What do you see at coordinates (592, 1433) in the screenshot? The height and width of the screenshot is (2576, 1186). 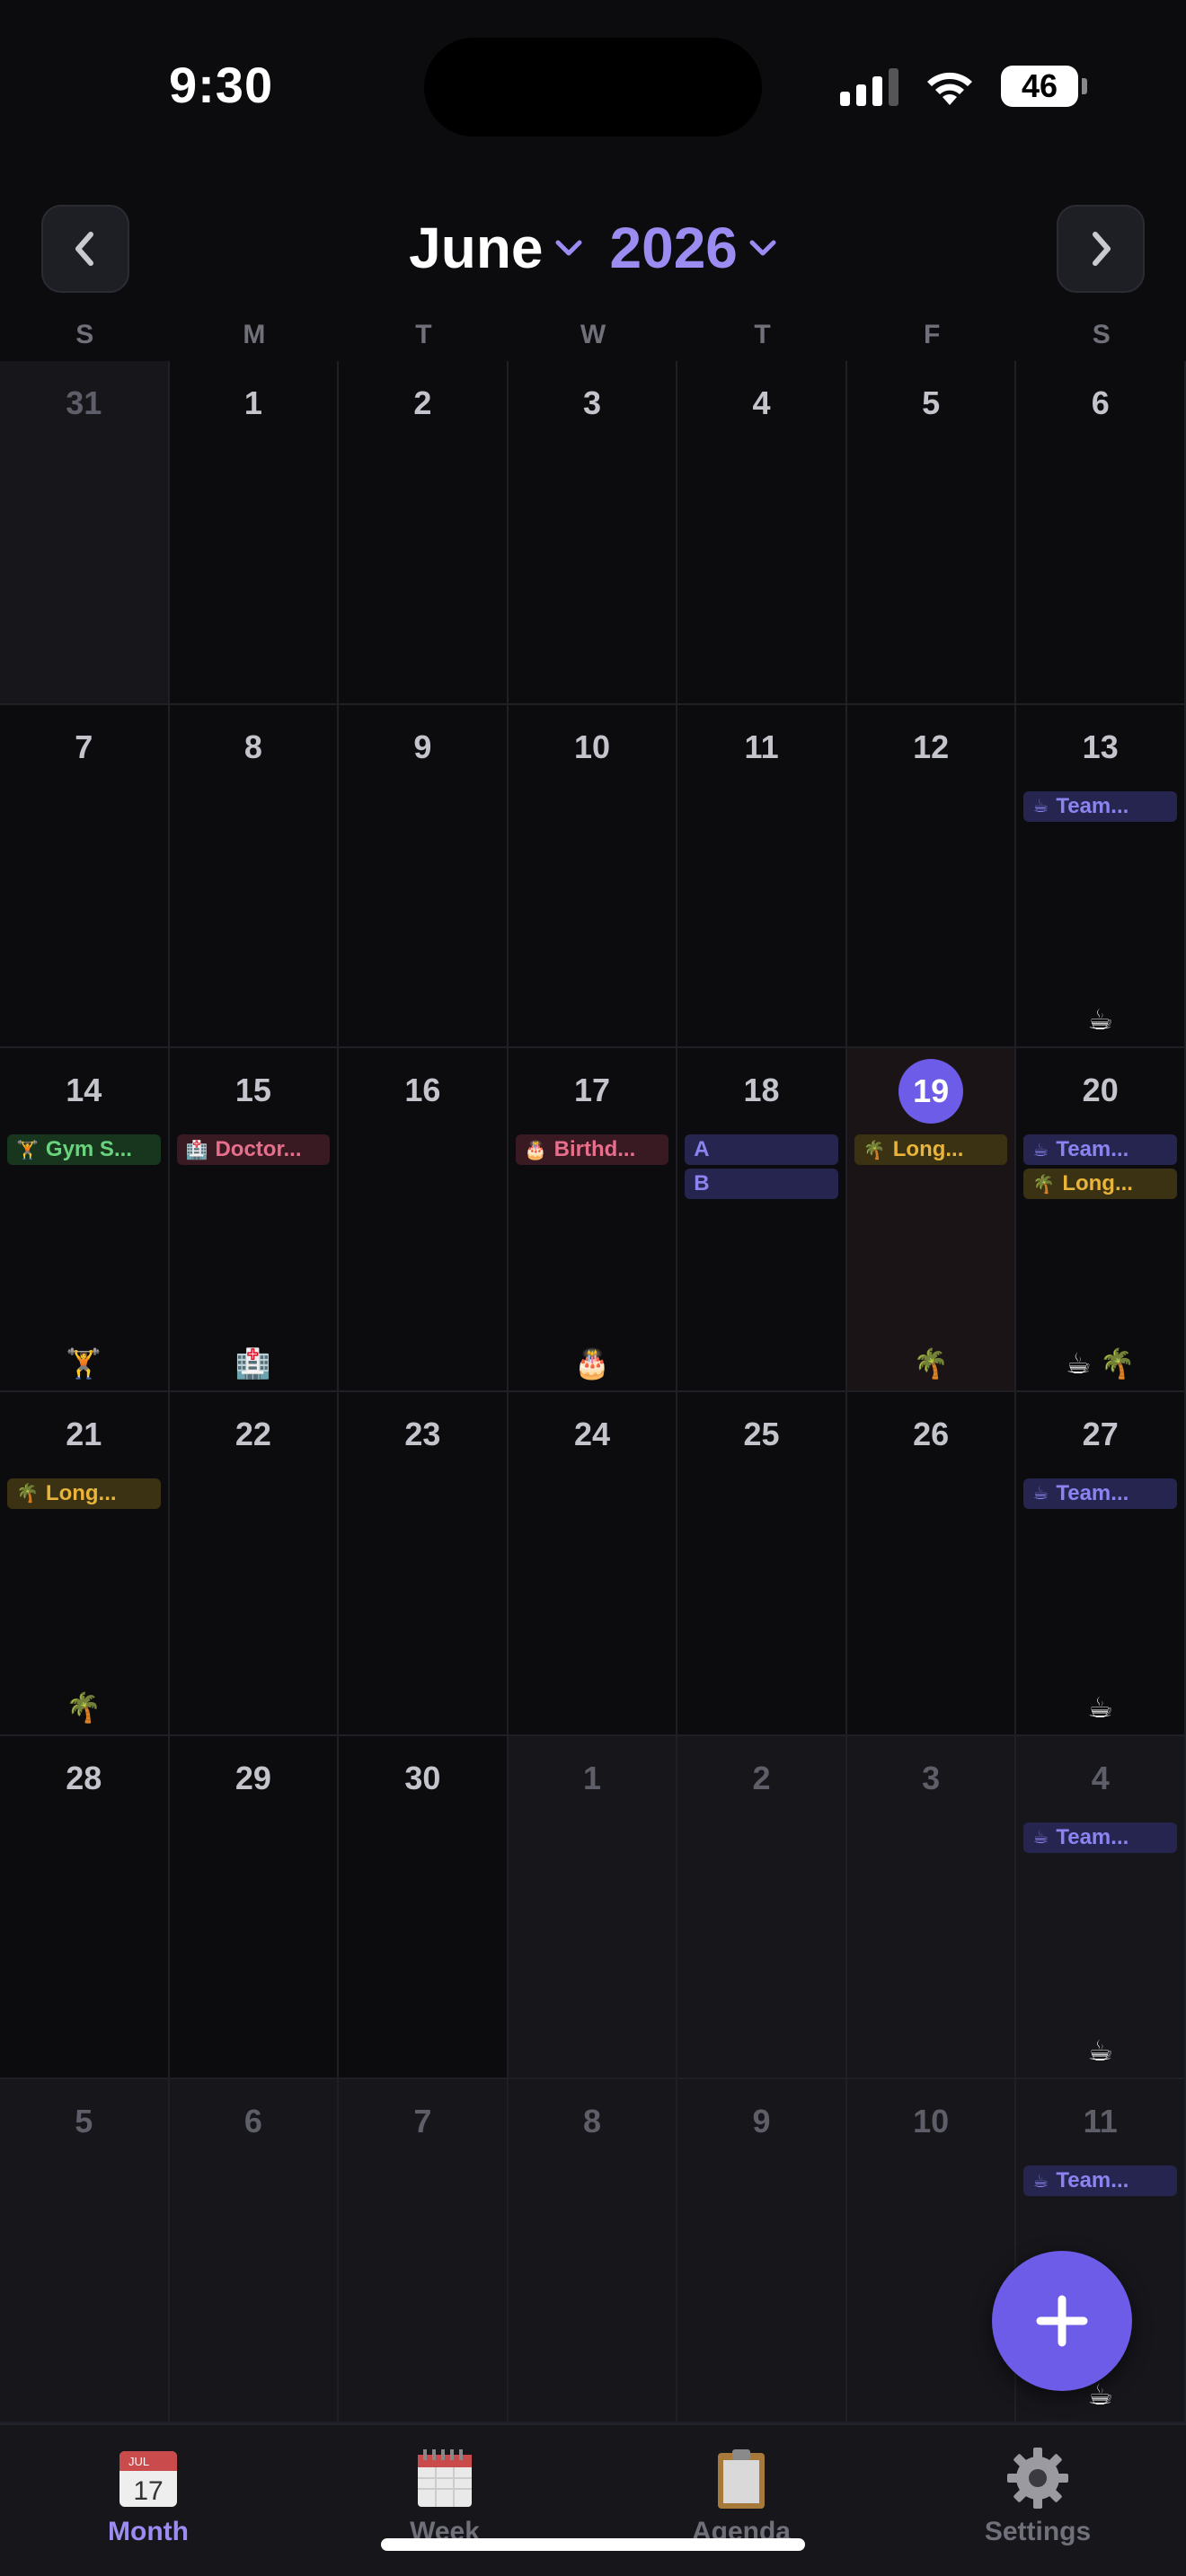 I see `day-number: 24` at bounding box center [592, 1433].